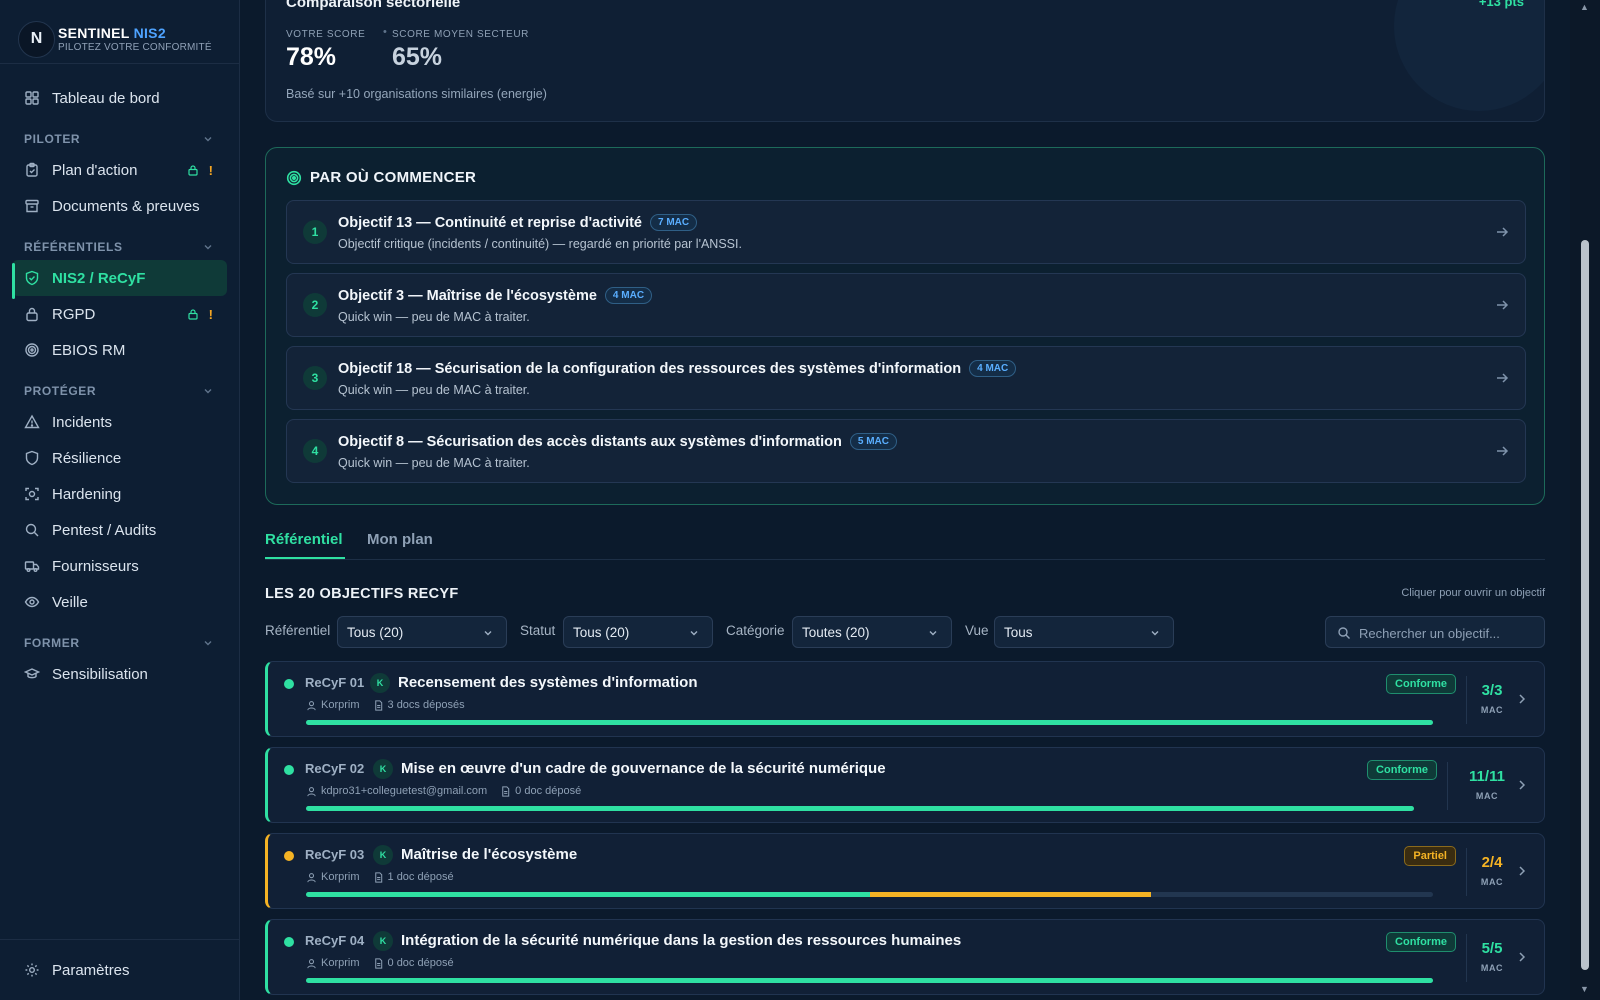 Image resolution: width=1600 pixels, height=1000 pixels. What do you see at coordinates (872, 632) in the screenshot?
I see `filter-categorie-select: Toutes (20)` at bounding box center [872, 632].